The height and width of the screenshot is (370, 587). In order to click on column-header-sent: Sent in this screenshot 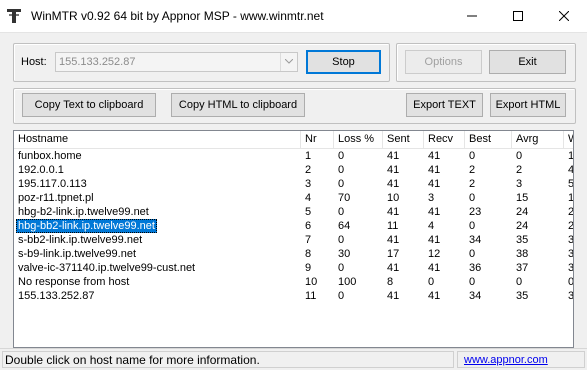, I will do `click(403, 139)`.